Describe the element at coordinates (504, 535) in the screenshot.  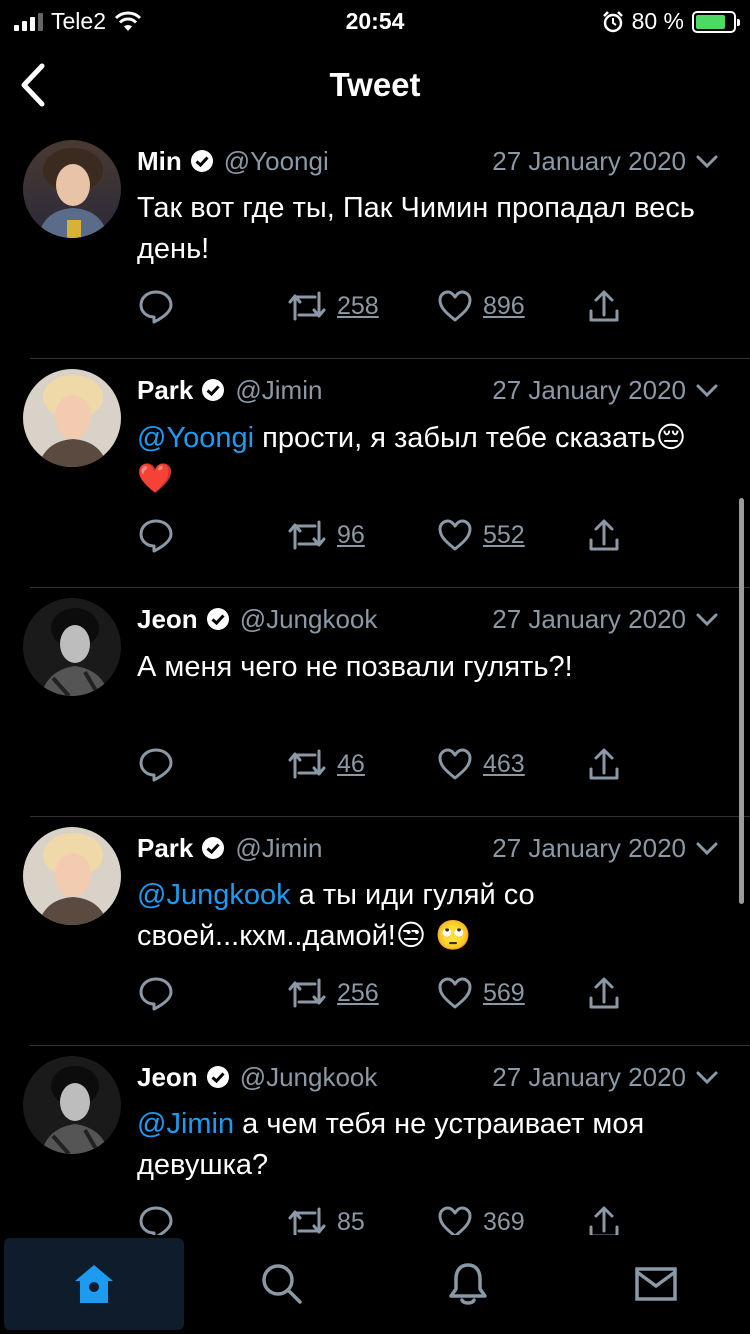
I see `like-count: 552` at that location.